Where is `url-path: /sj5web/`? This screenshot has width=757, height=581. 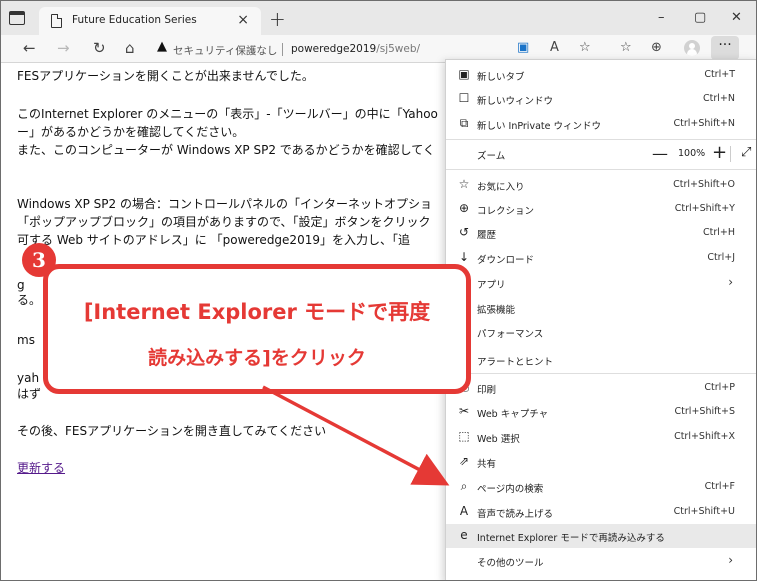 url-path: /sj5web/ is located at coordinates (398, 49).